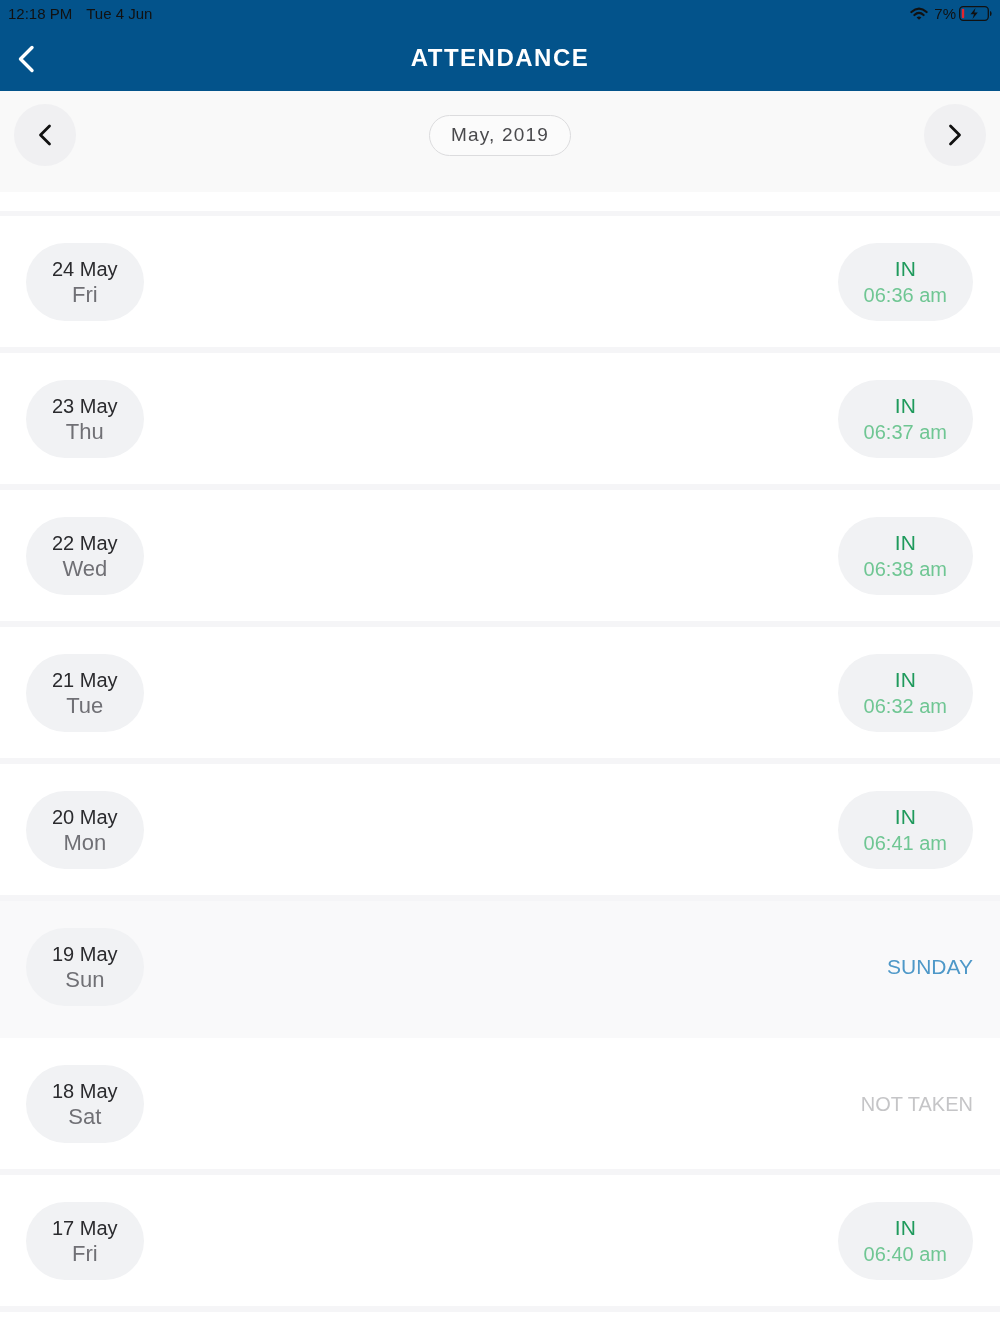 The height and width of the screenshot is (1334, 1000). Describe the element at coordinates (85, 817) in the screenshot. I see `date-text: 20 May` at that location.